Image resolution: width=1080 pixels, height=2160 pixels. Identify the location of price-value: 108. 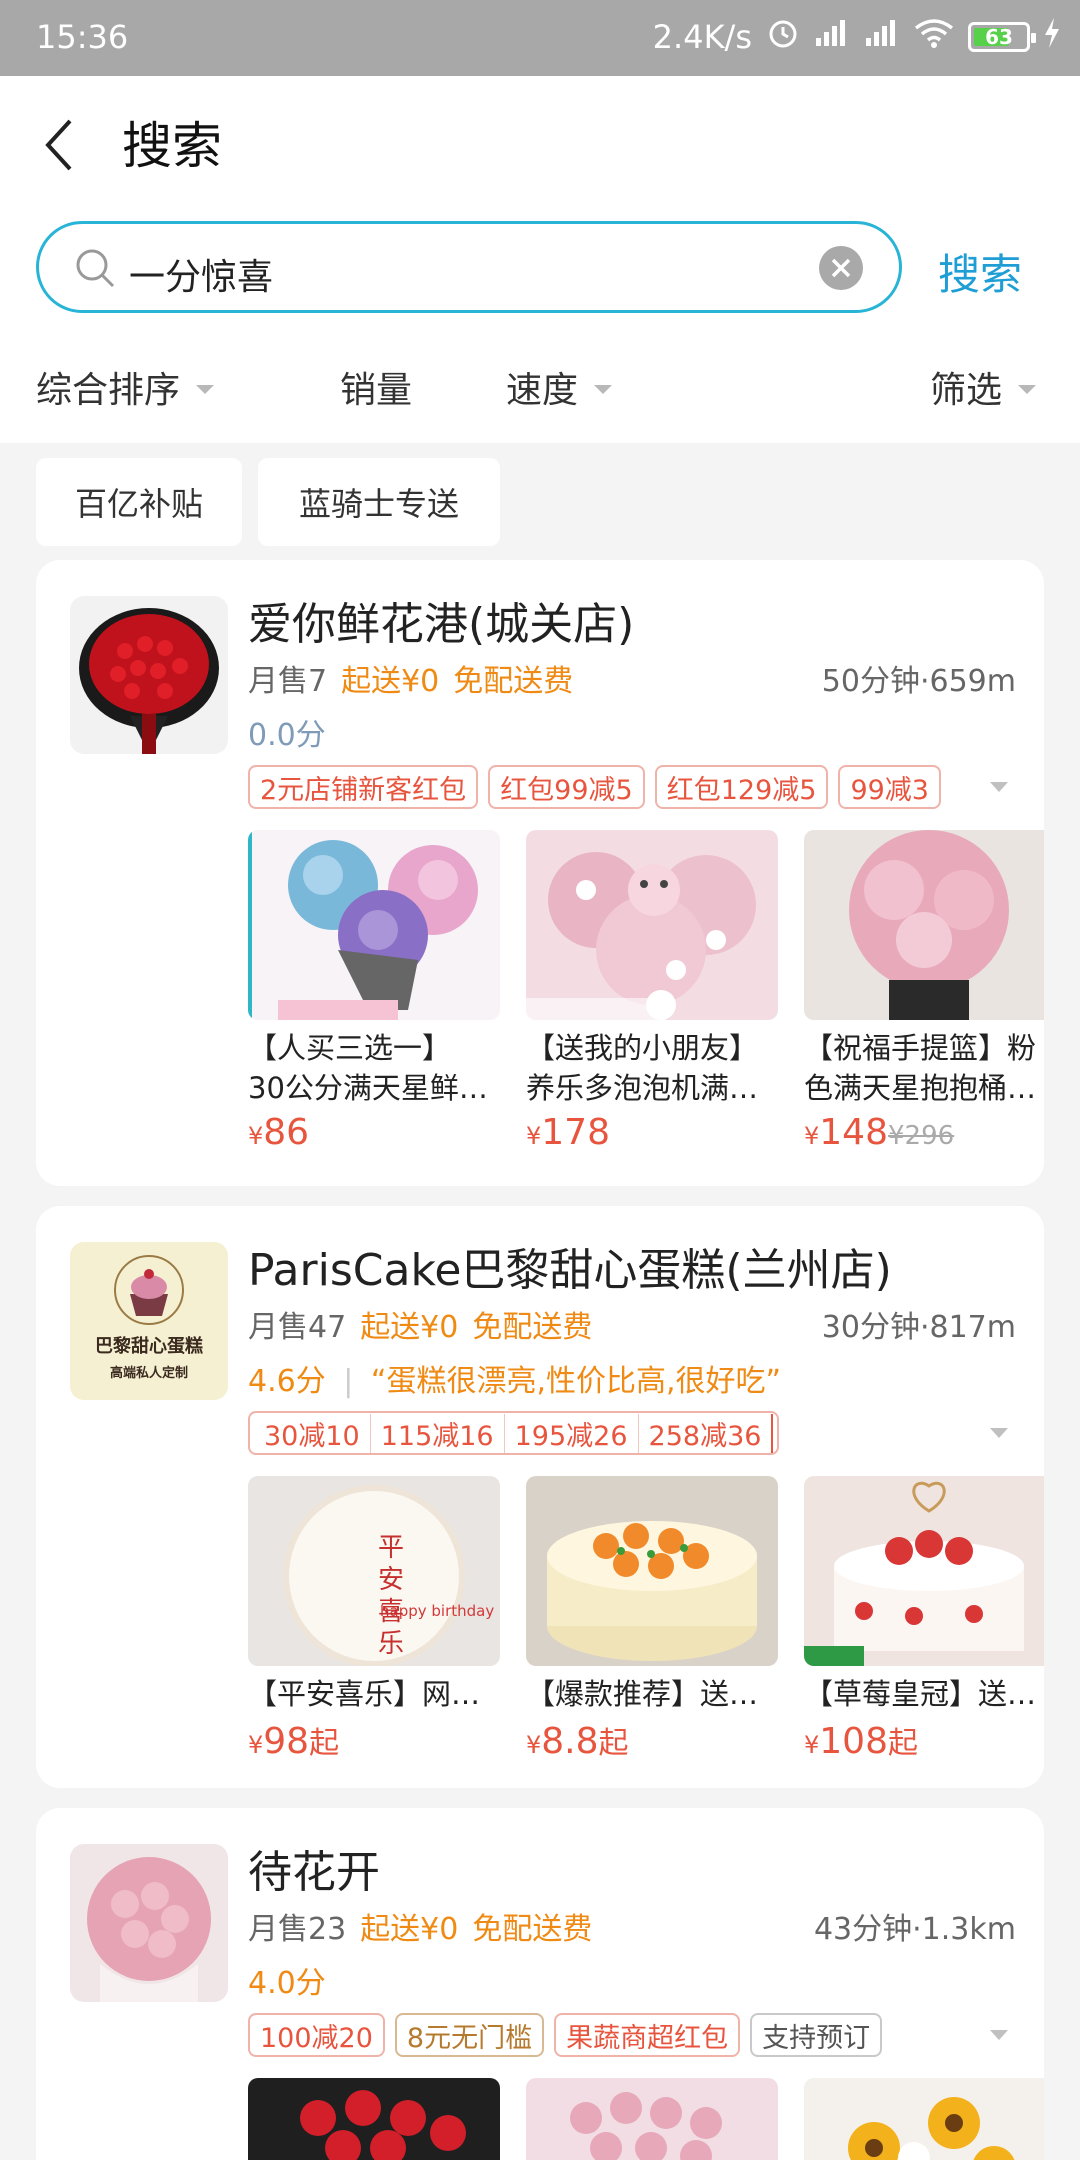
(853, 1741).